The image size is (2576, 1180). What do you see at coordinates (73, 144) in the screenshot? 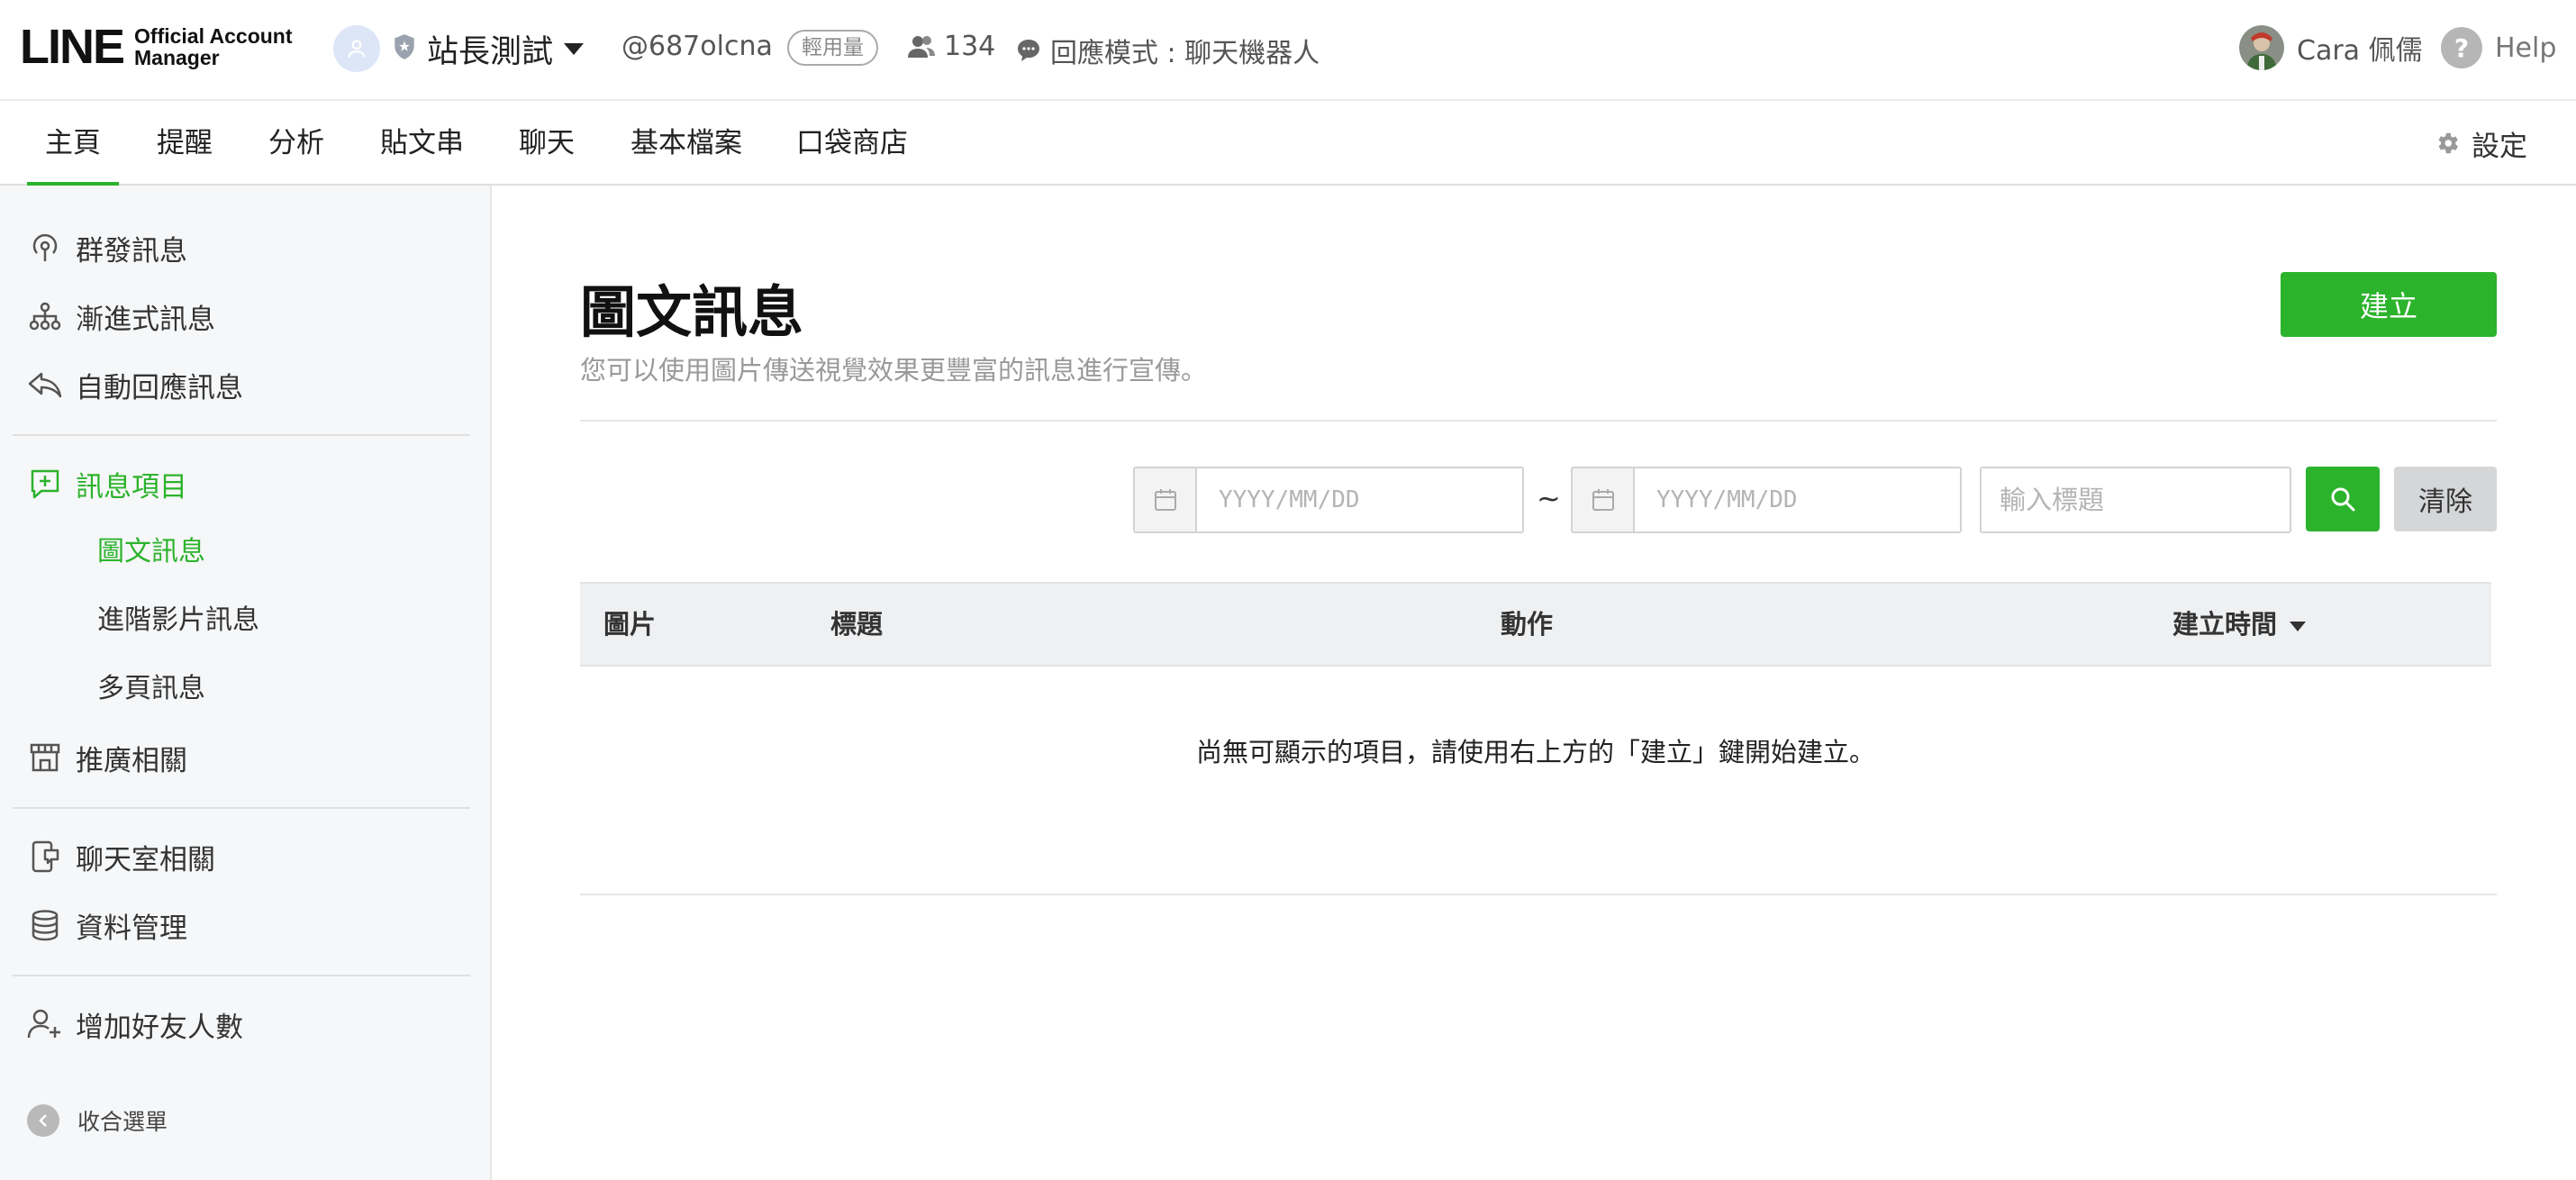
I see `tab-home: 主頁` at bounding box center [73, 144].